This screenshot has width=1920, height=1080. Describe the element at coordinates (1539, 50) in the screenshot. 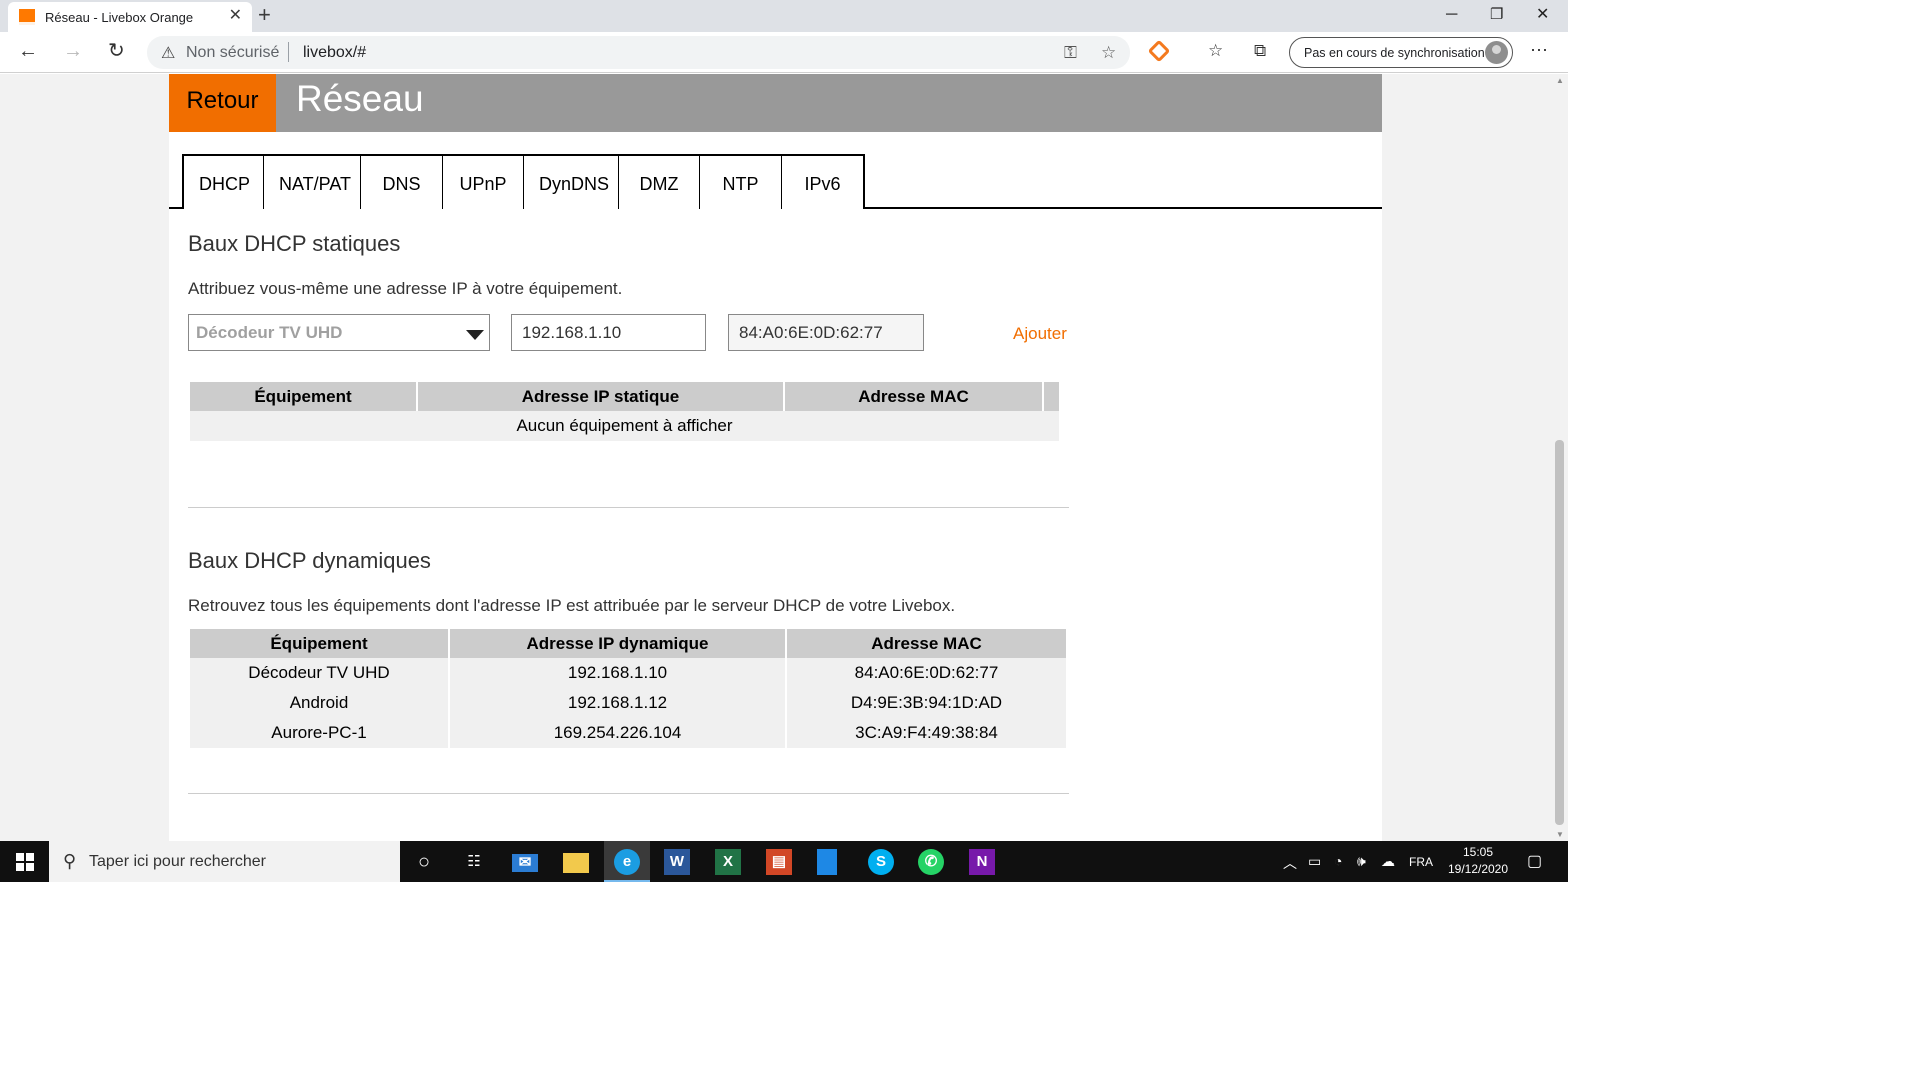

I see `more-menu-icon: ⋯` at that location.